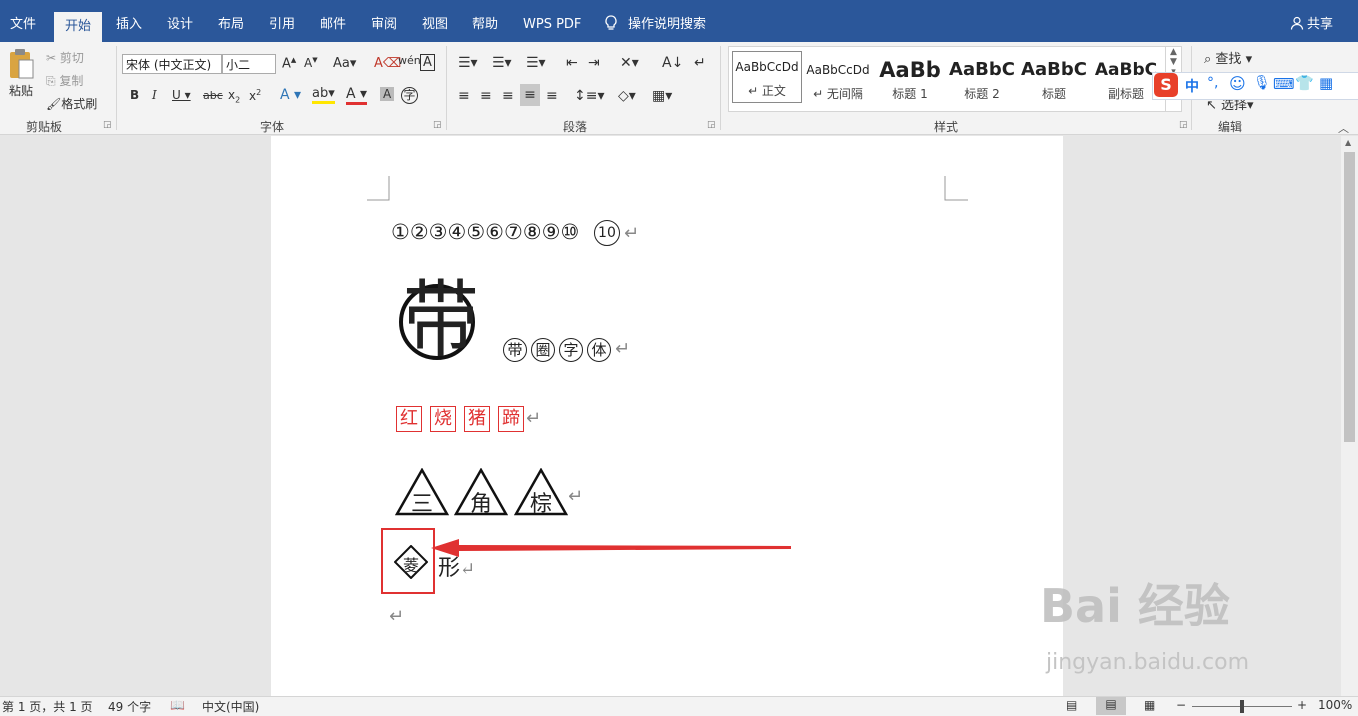 The image size is (1358, 716). What do you see at coordinates (323, 95) in the screenshot?
I see `highlight-icon: ab▾` at bounding box center [323, 95].